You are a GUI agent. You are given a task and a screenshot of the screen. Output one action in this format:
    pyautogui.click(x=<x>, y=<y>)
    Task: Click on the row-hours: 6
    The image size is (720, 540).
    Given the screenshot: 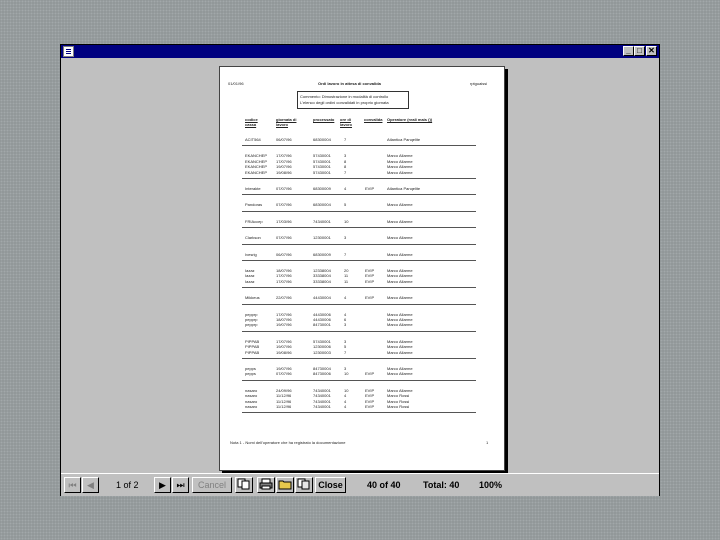 What is the action you would take?
    pyautogui.click(x=345, y=319)
    